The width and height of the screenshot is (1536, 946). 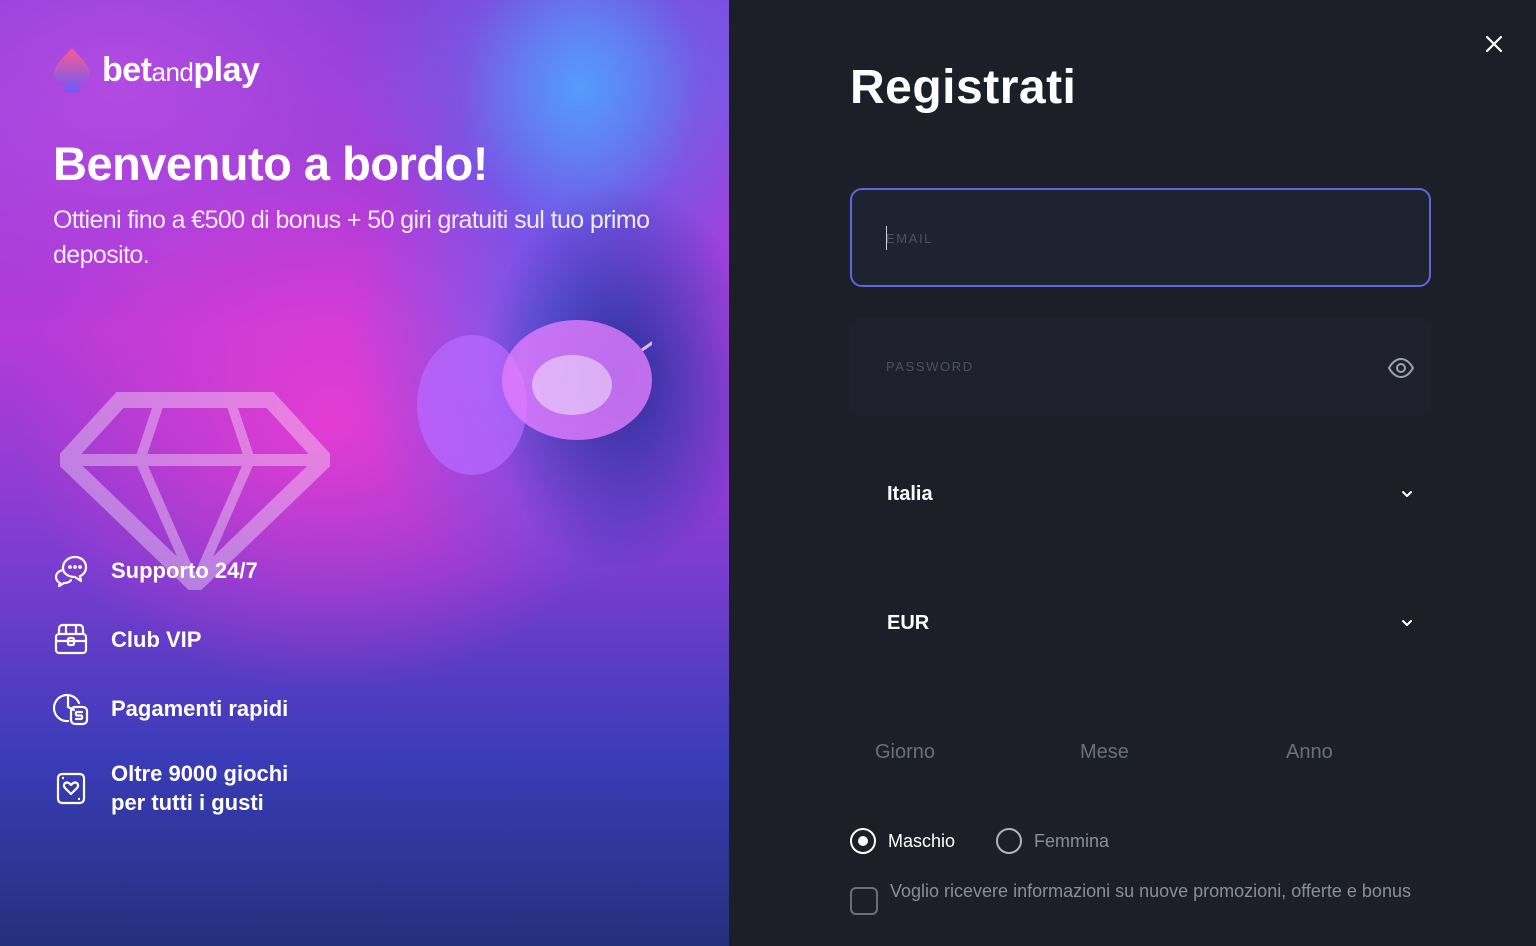 I want to click on feature-label: Club VIP, so click(x=156, y=639).